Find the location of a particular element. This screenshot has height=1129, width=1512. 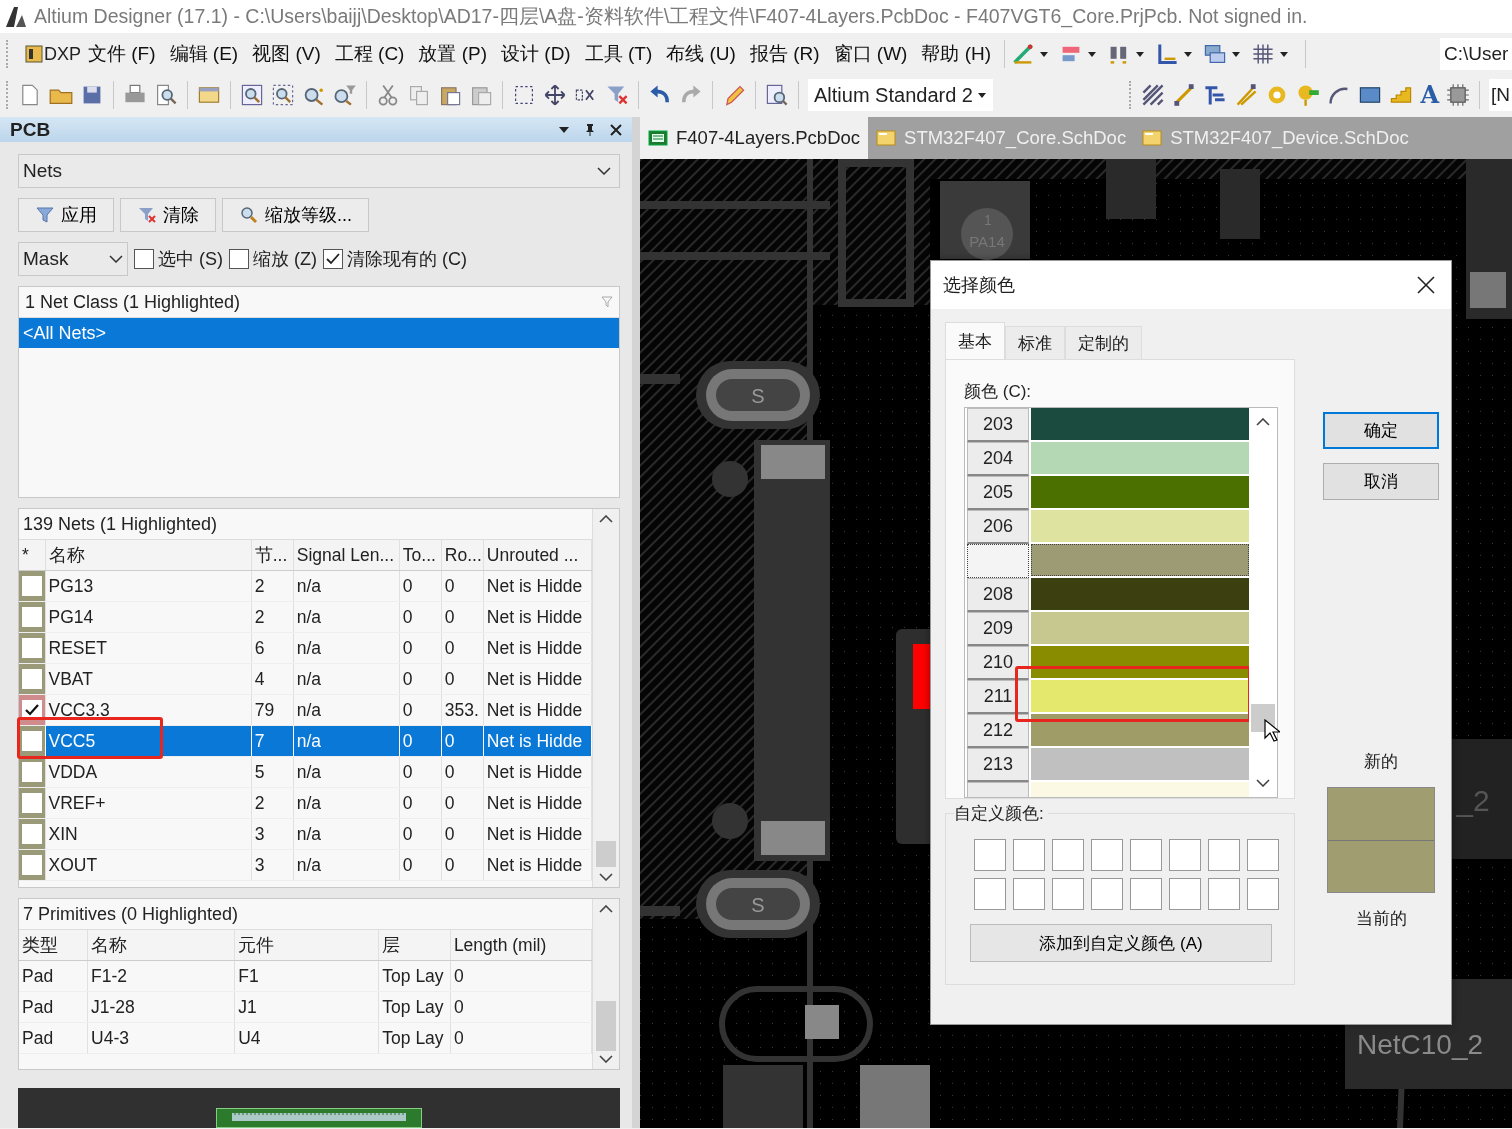

table-cell: 6 is located at coordinates (272, 648).